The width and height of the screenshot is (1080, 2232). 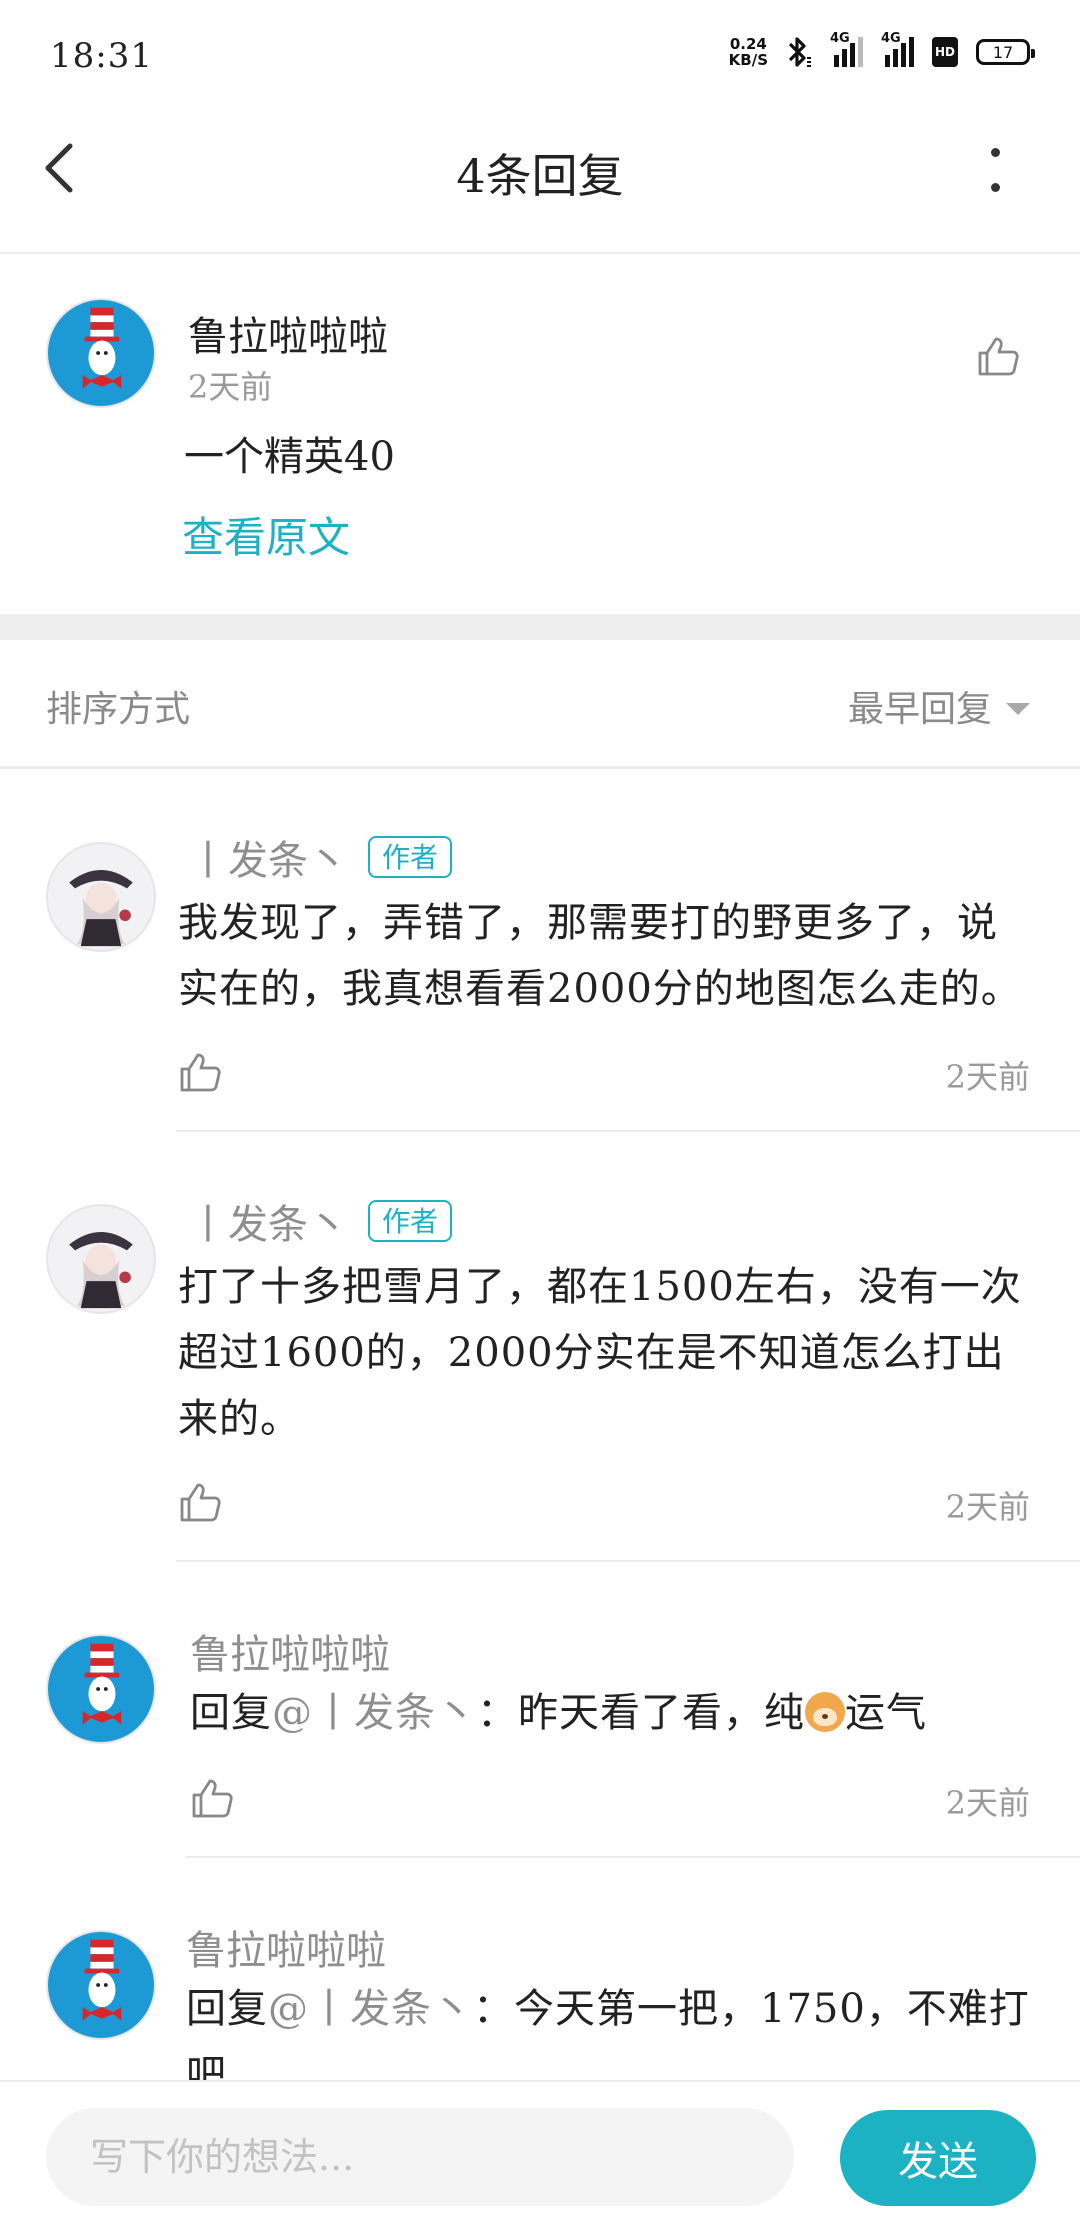 What do you see at coordinates (101, 56) in the screenshot?
I see `status-time: 18:31` at bounding box center [101, 56].